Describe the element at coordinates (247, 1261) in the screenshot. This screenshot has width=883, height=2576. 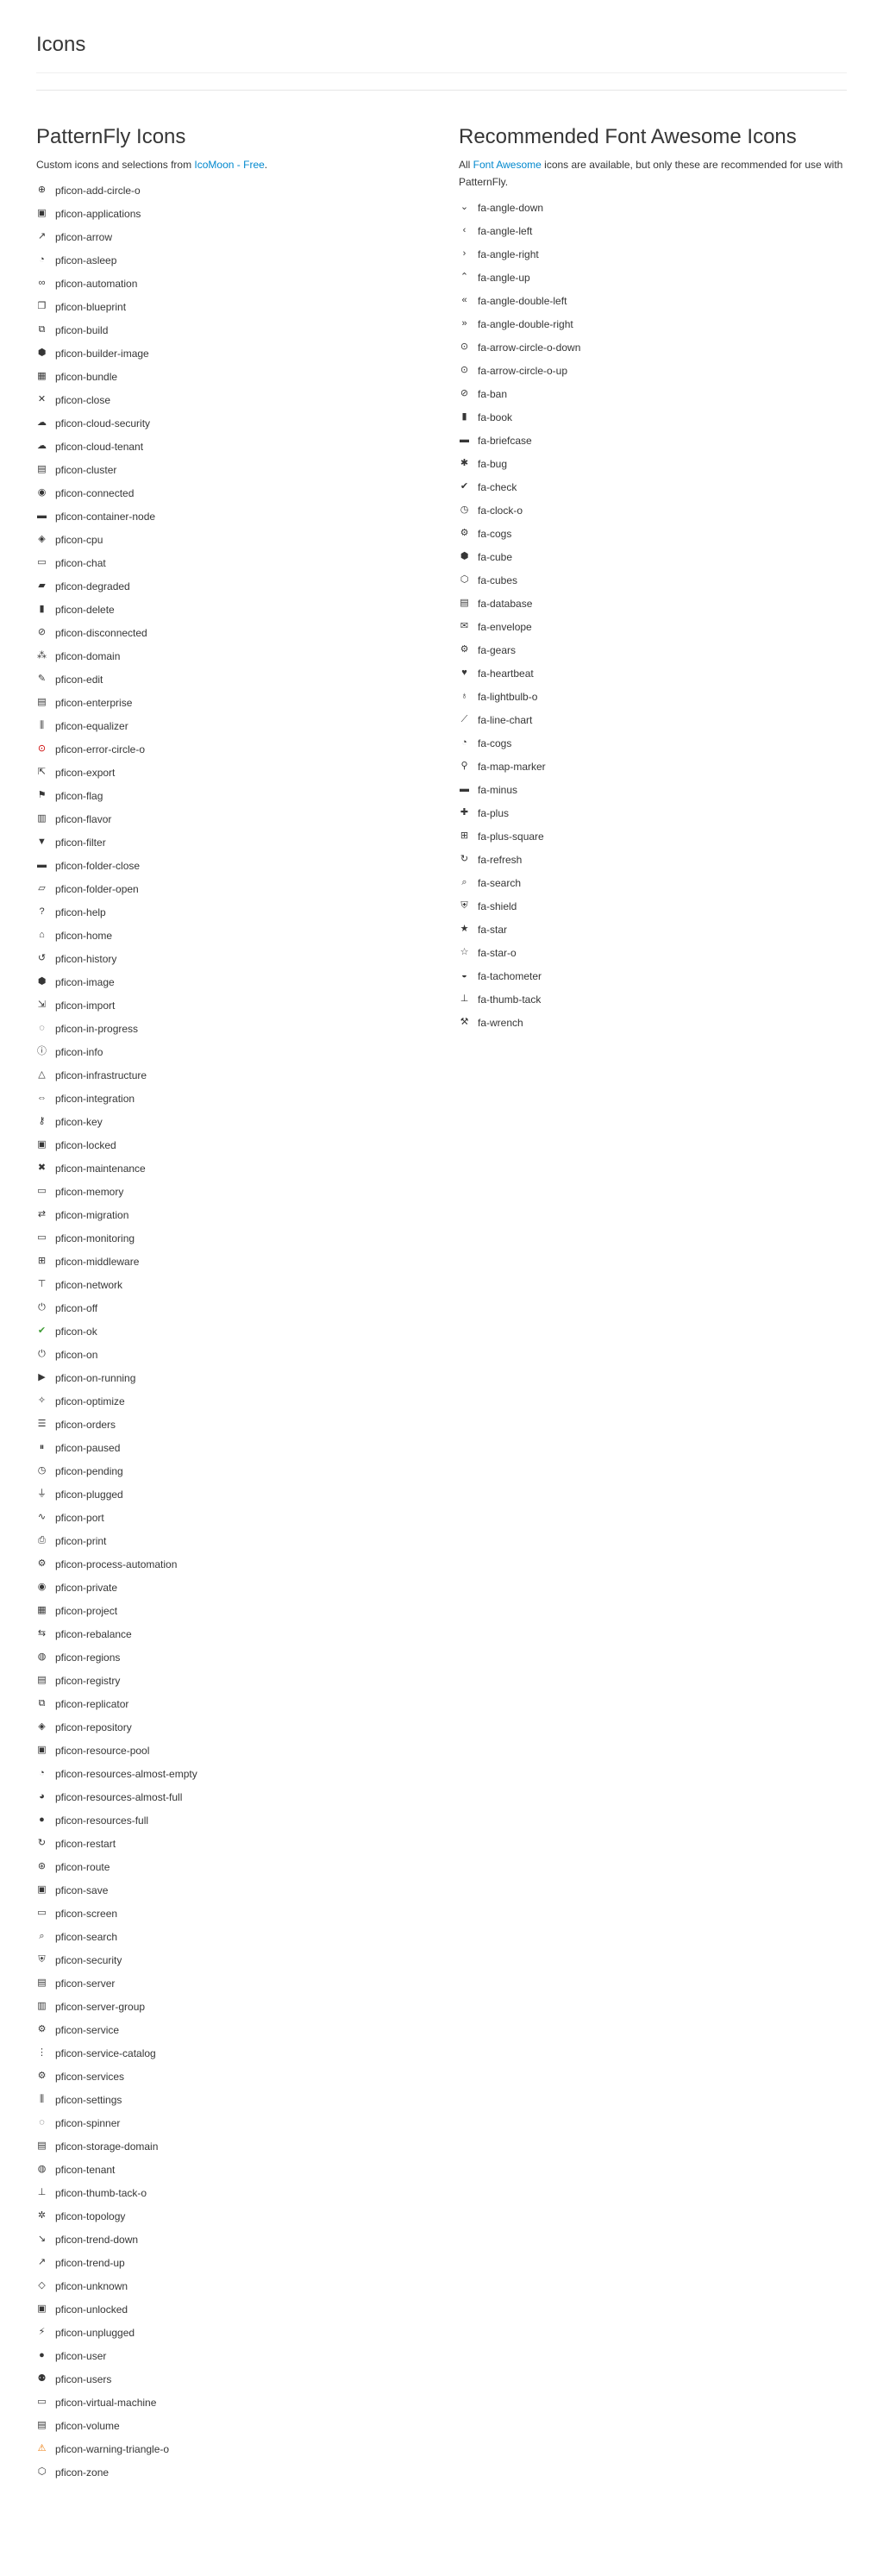
I see `icon-list-item: ⊞ pficon-middleware` at that location.